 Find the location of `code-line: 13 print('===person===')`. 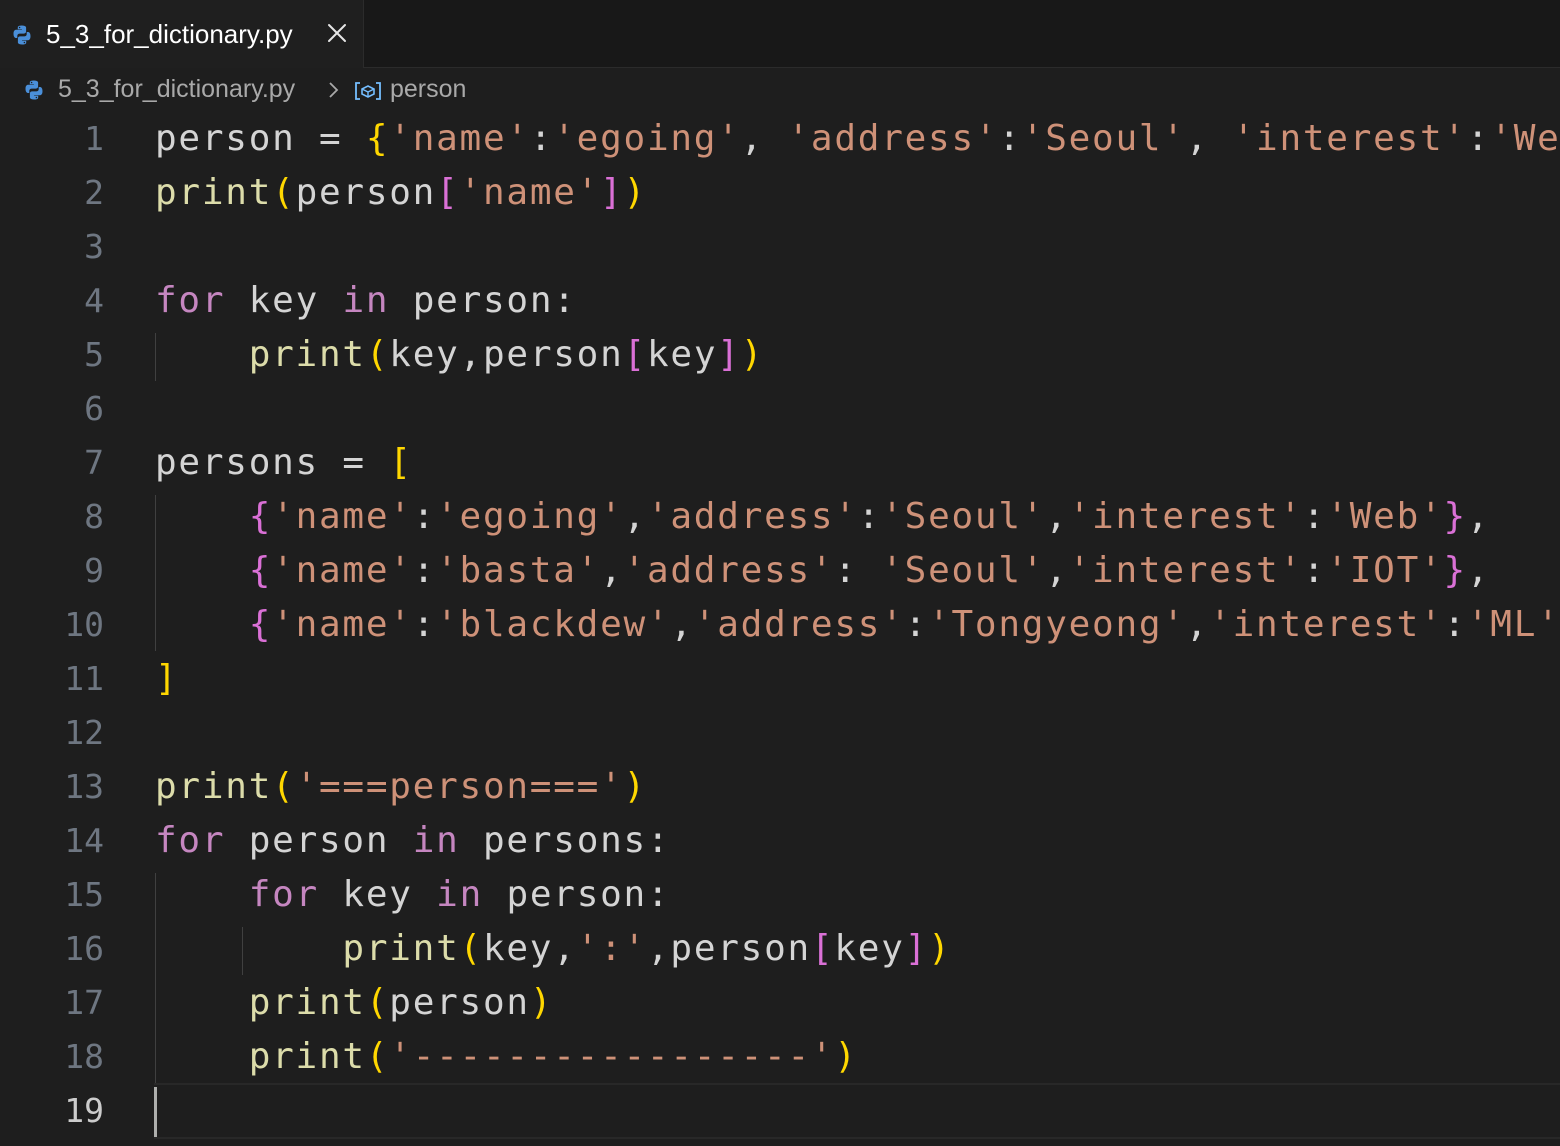

code-line: 13 print('===person===') is located at coordinates (780, 787).